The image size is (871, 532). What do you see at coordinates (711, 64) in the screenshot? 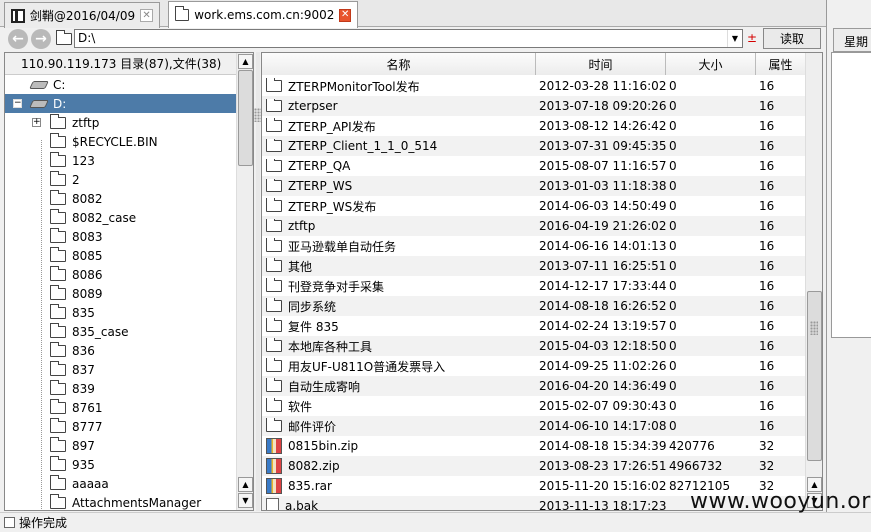
I see `column-header-size: 大小` at bounding box center [711, 64].